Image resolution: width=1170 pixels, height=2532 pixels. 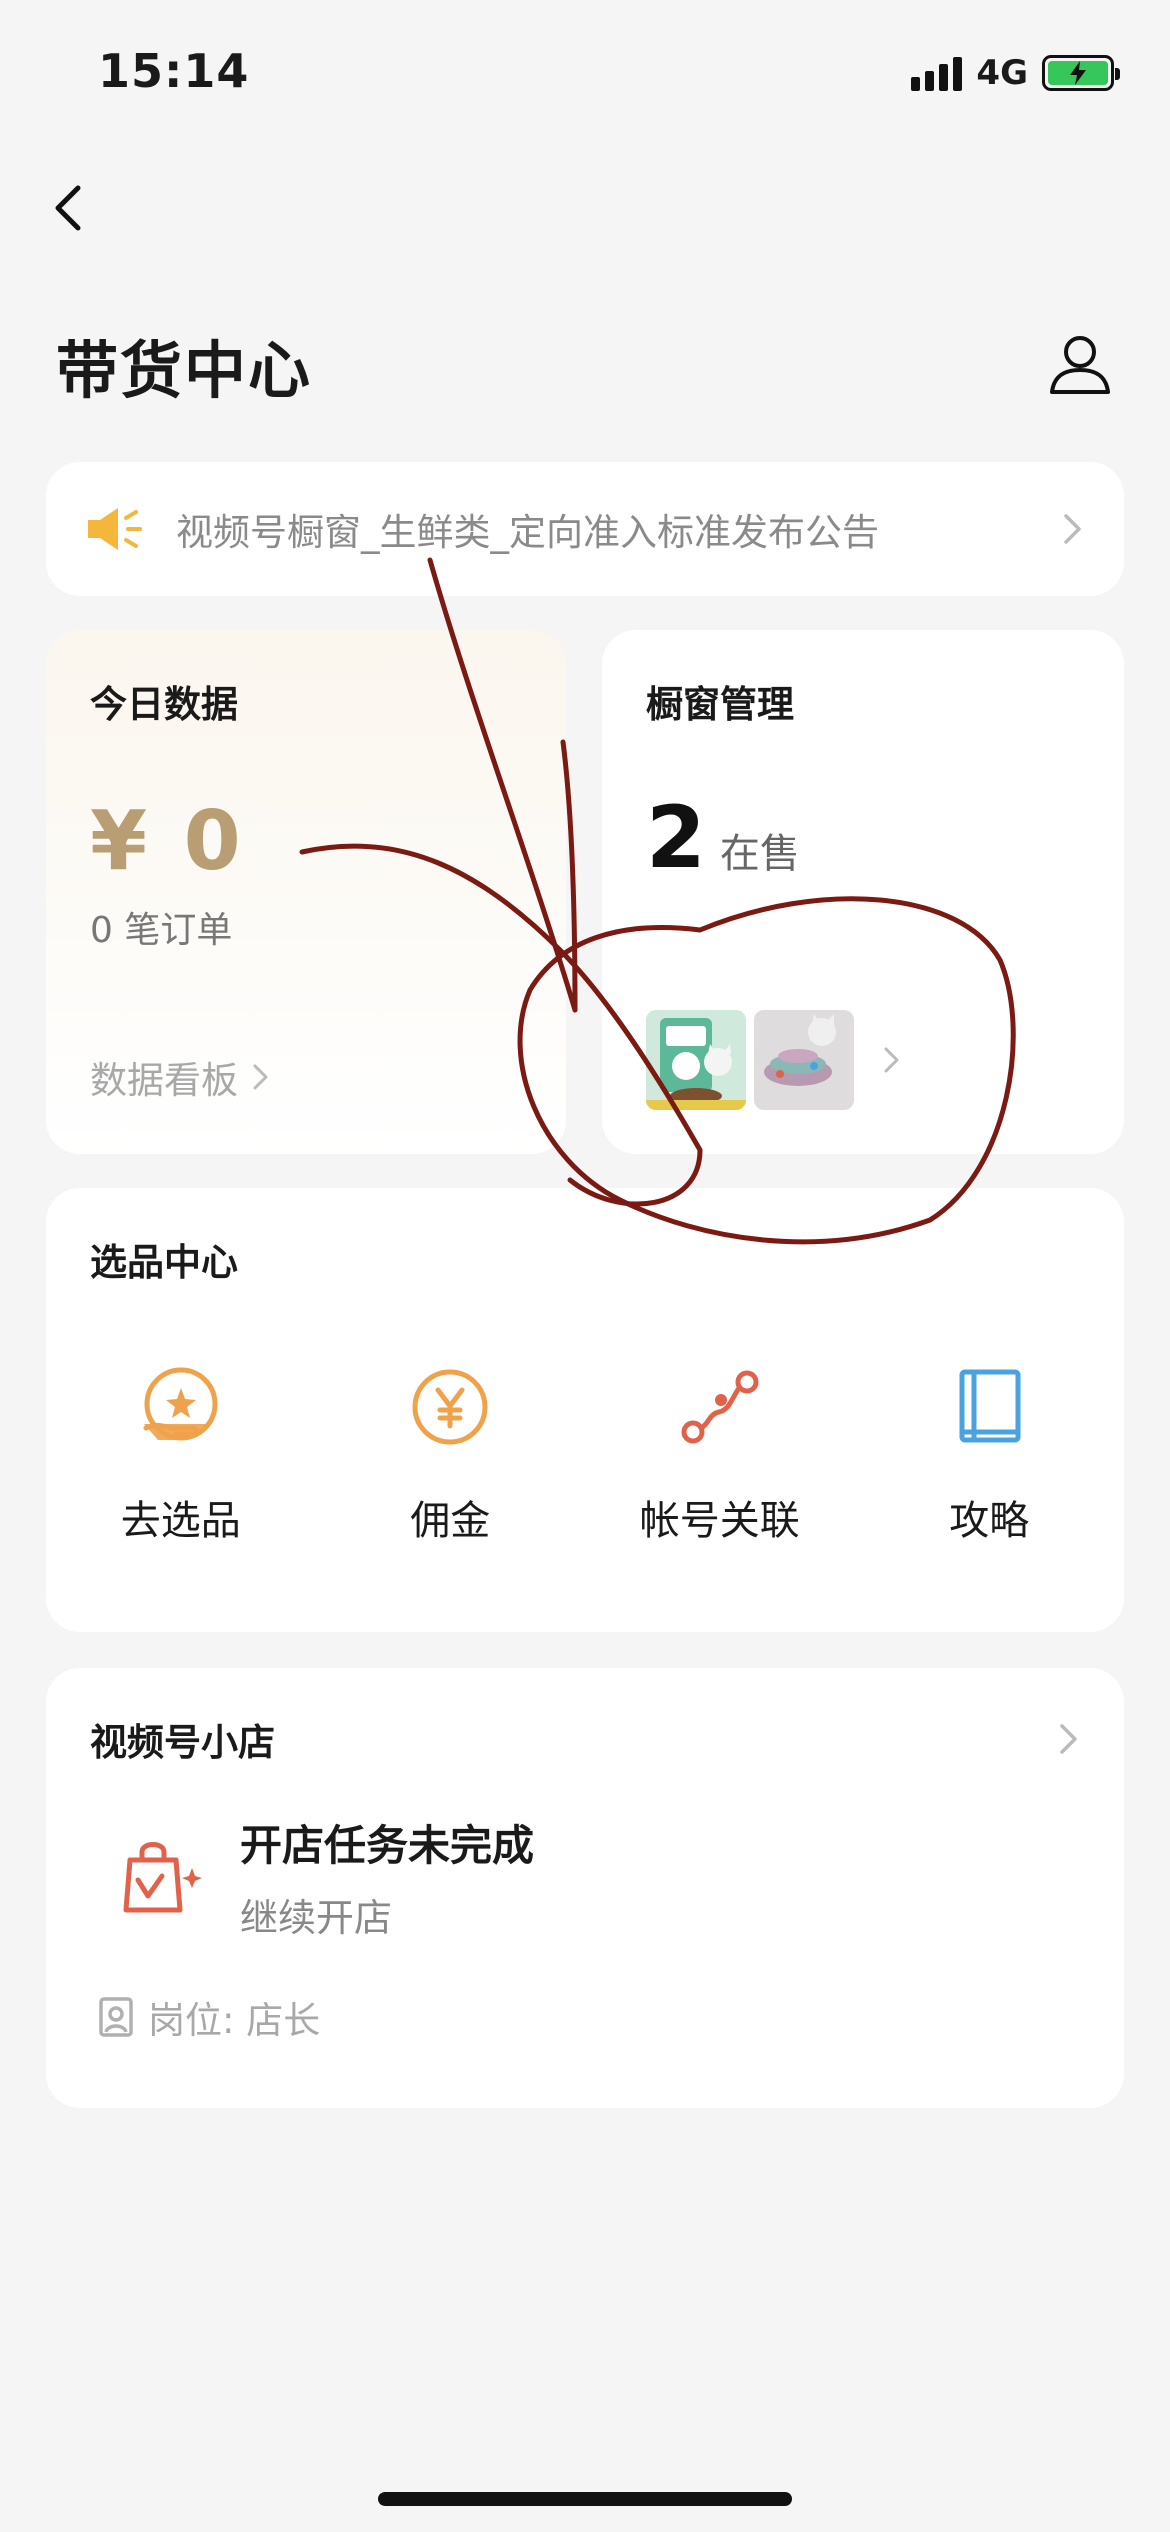 What do you see at coordinates (68, 208) in the screenshot?
I see `chevron-left-icon` at bounding box center [68, 208].